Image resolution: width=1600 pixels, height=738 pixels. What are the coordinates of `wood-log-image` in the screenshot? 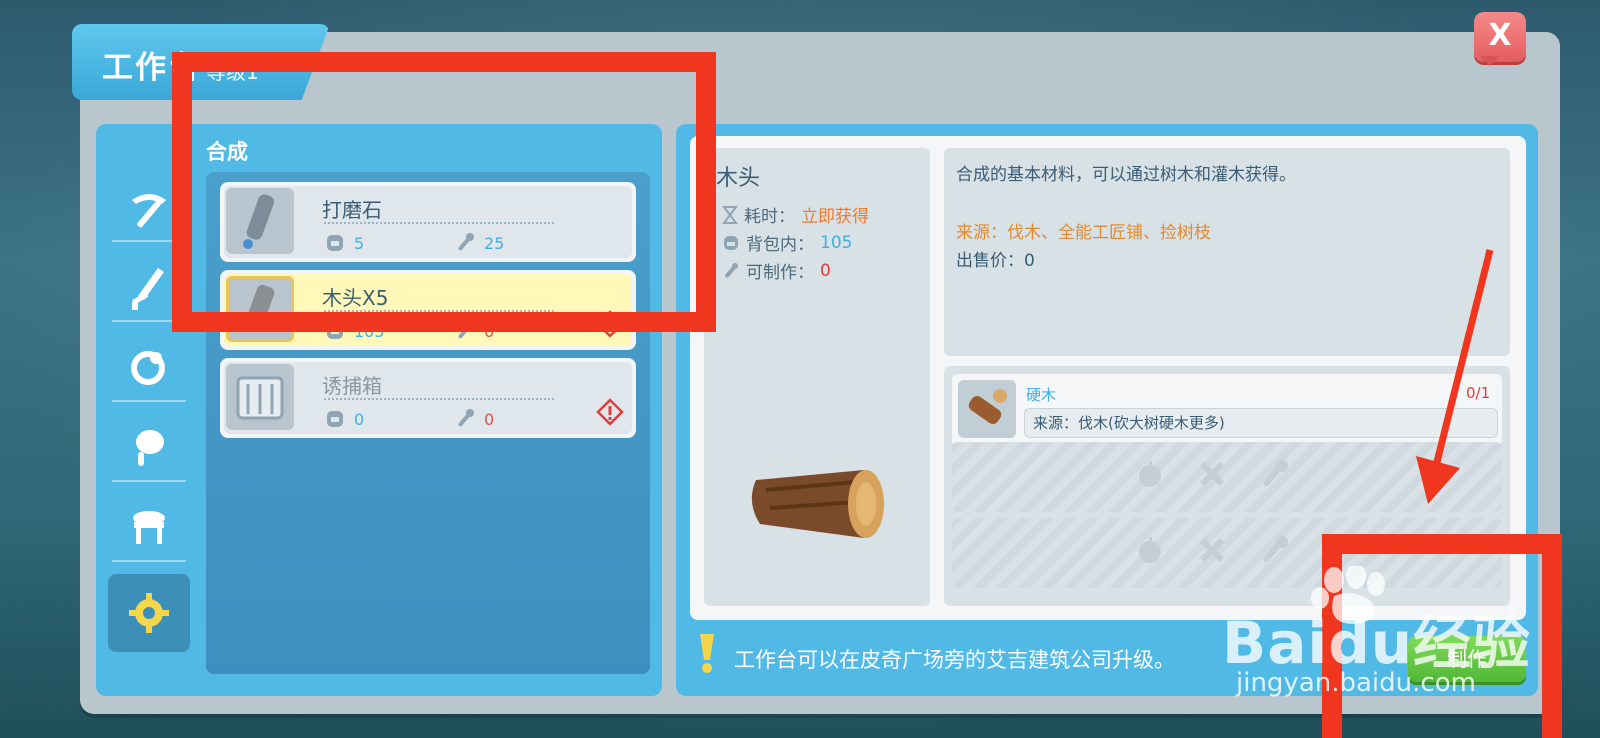 It's located at (817, 504).